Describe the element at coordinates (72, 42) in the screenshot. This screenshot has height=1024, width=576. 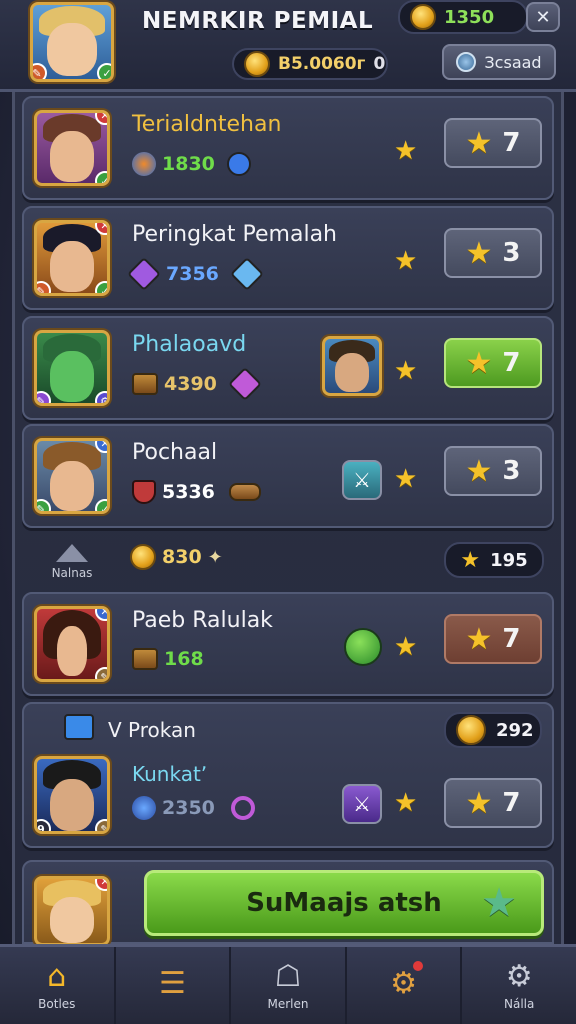
I see `player-avatar: ✎ ✓` at that location.